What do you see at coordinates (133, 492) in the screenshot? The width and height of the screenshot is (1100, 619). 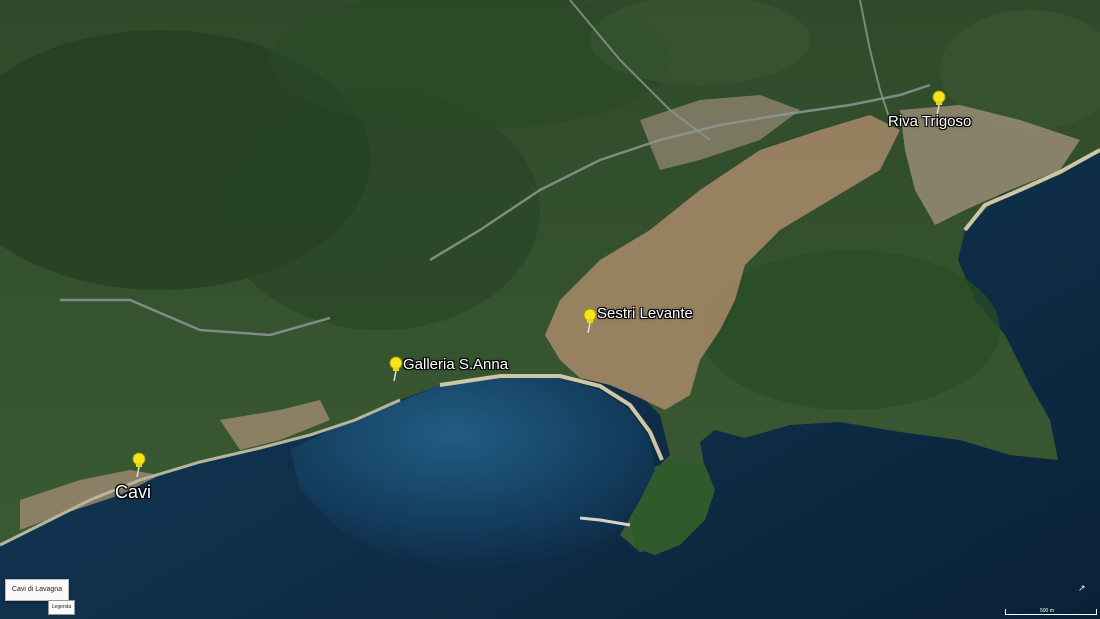 I see `pin-label-cavi: Cavi` at bounding box center [133, 492].